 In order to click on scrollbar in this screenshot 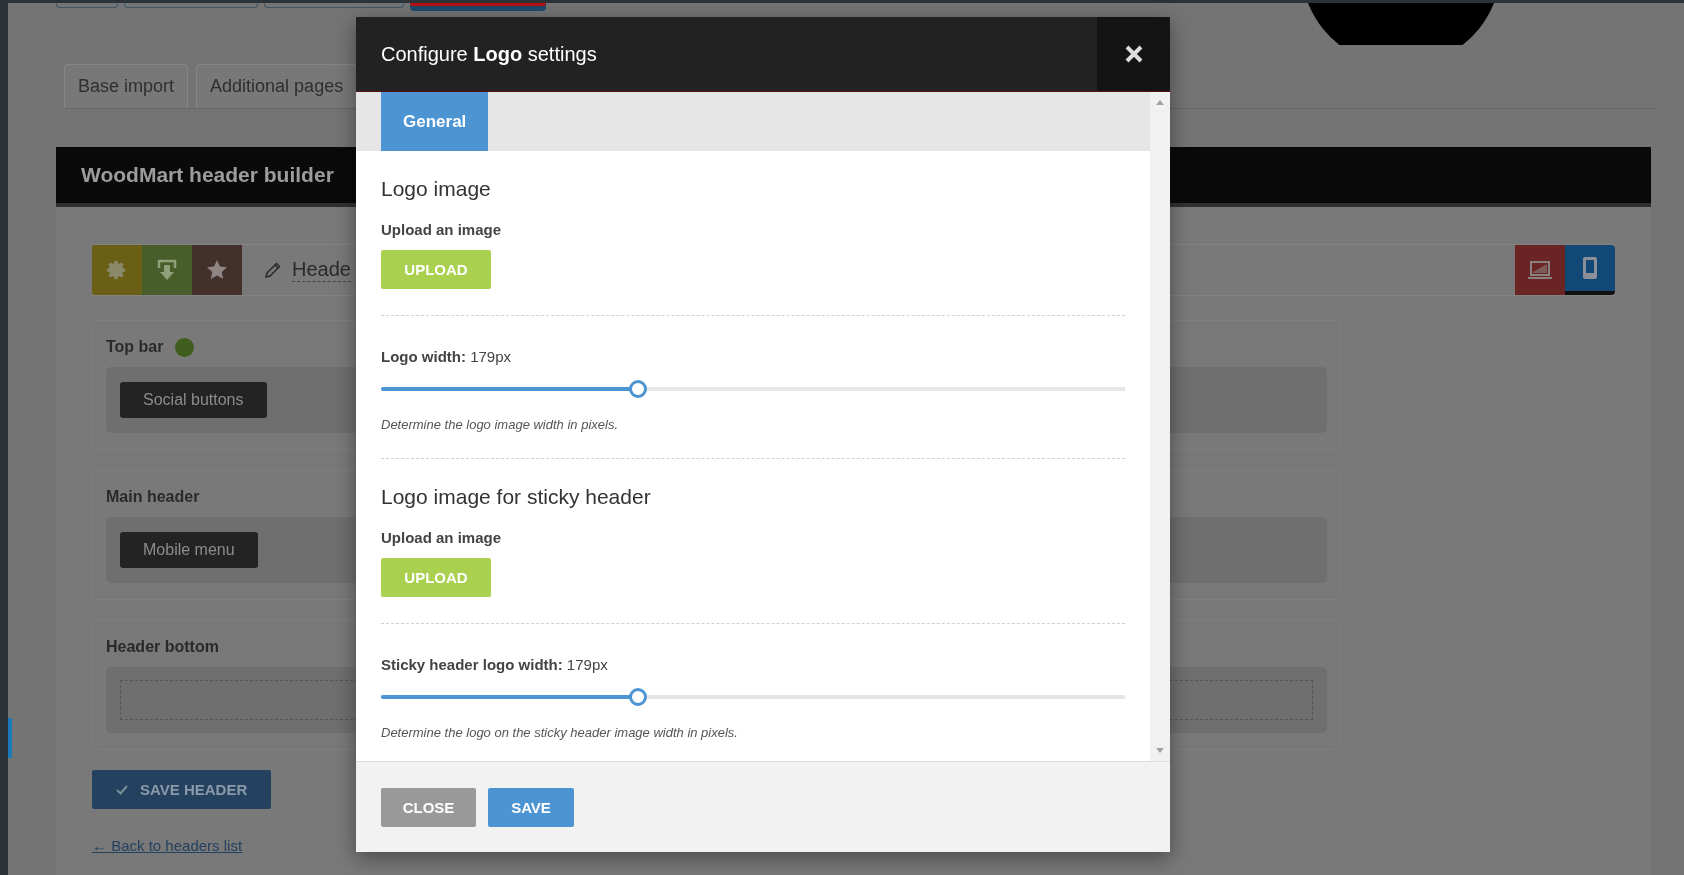, I will do `click(1160, 426)`.